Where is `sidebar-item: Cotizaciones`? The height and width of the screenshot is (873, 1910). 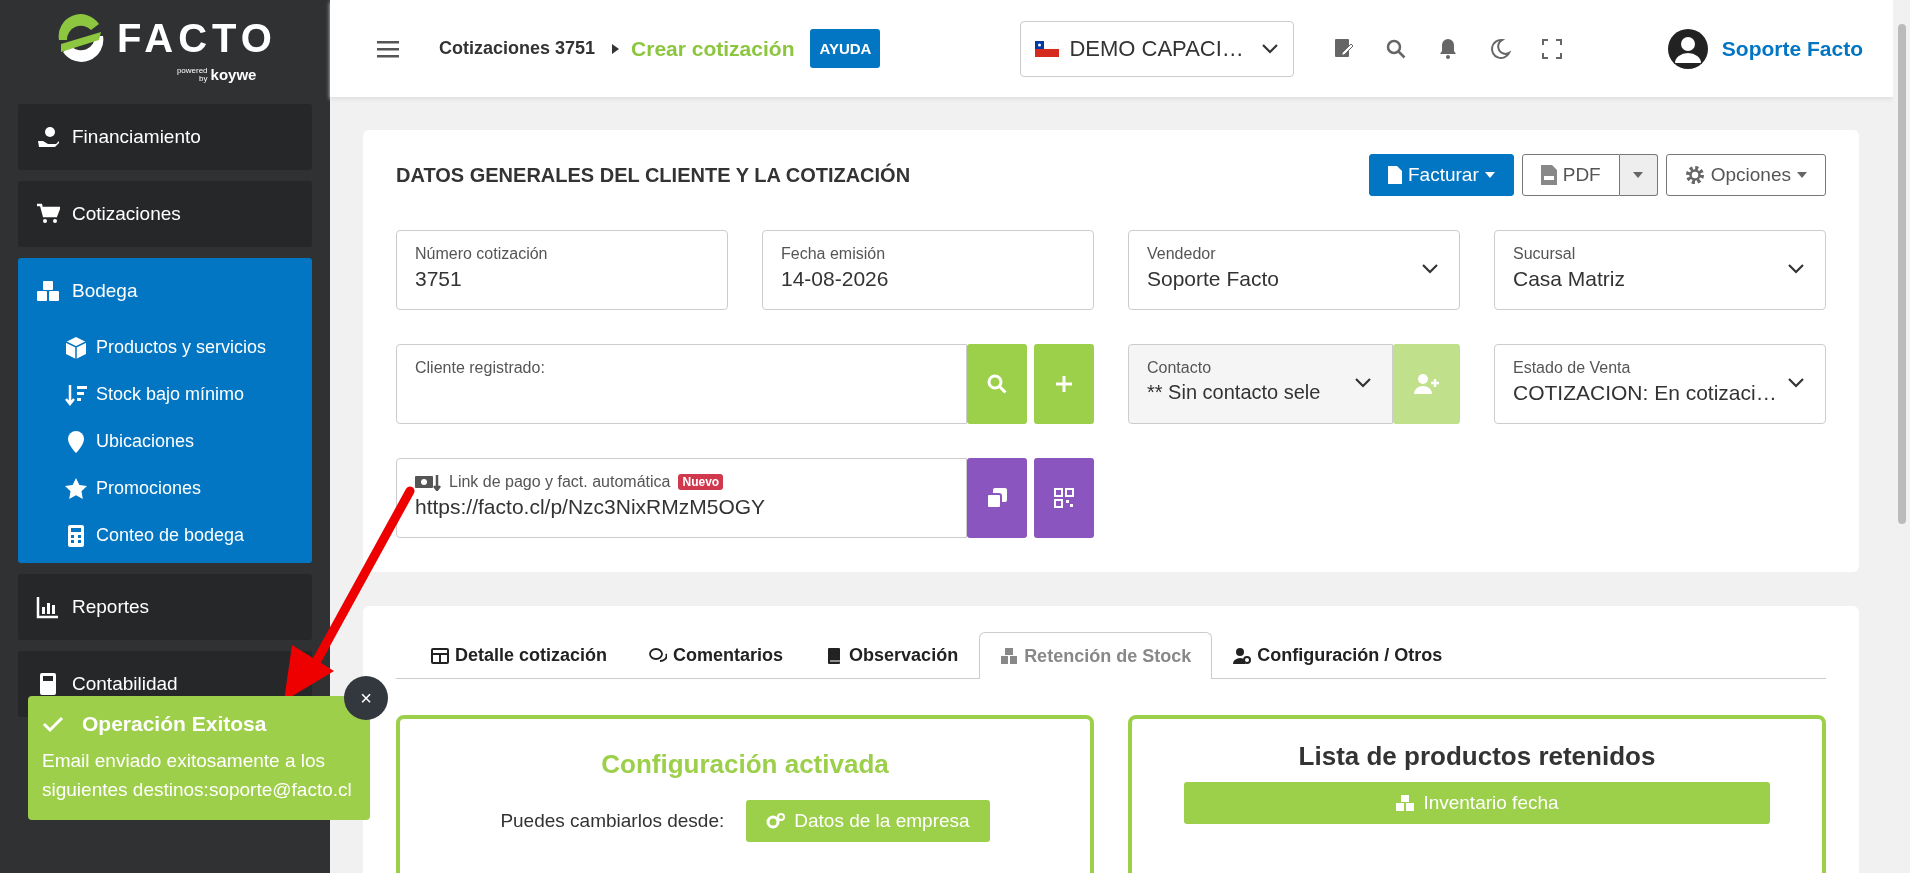 sidebar-item: Cotizaciones is located at coordinates (165, 214).